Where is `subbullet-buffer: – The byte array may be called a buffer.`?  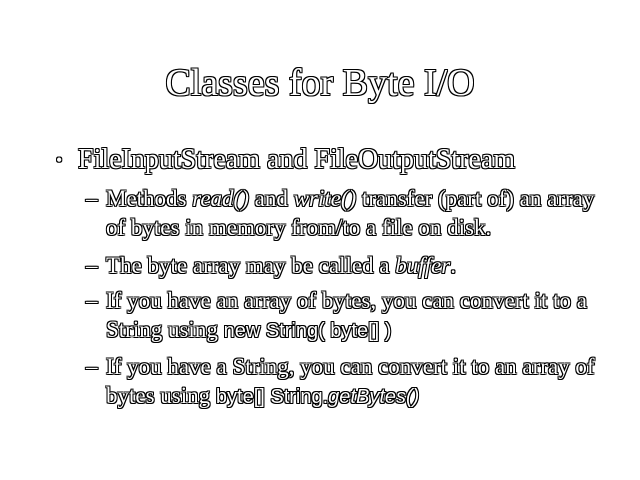
subbullet-buffer: – The byte array may be called a buffer. is located at coordinates (271, 265).